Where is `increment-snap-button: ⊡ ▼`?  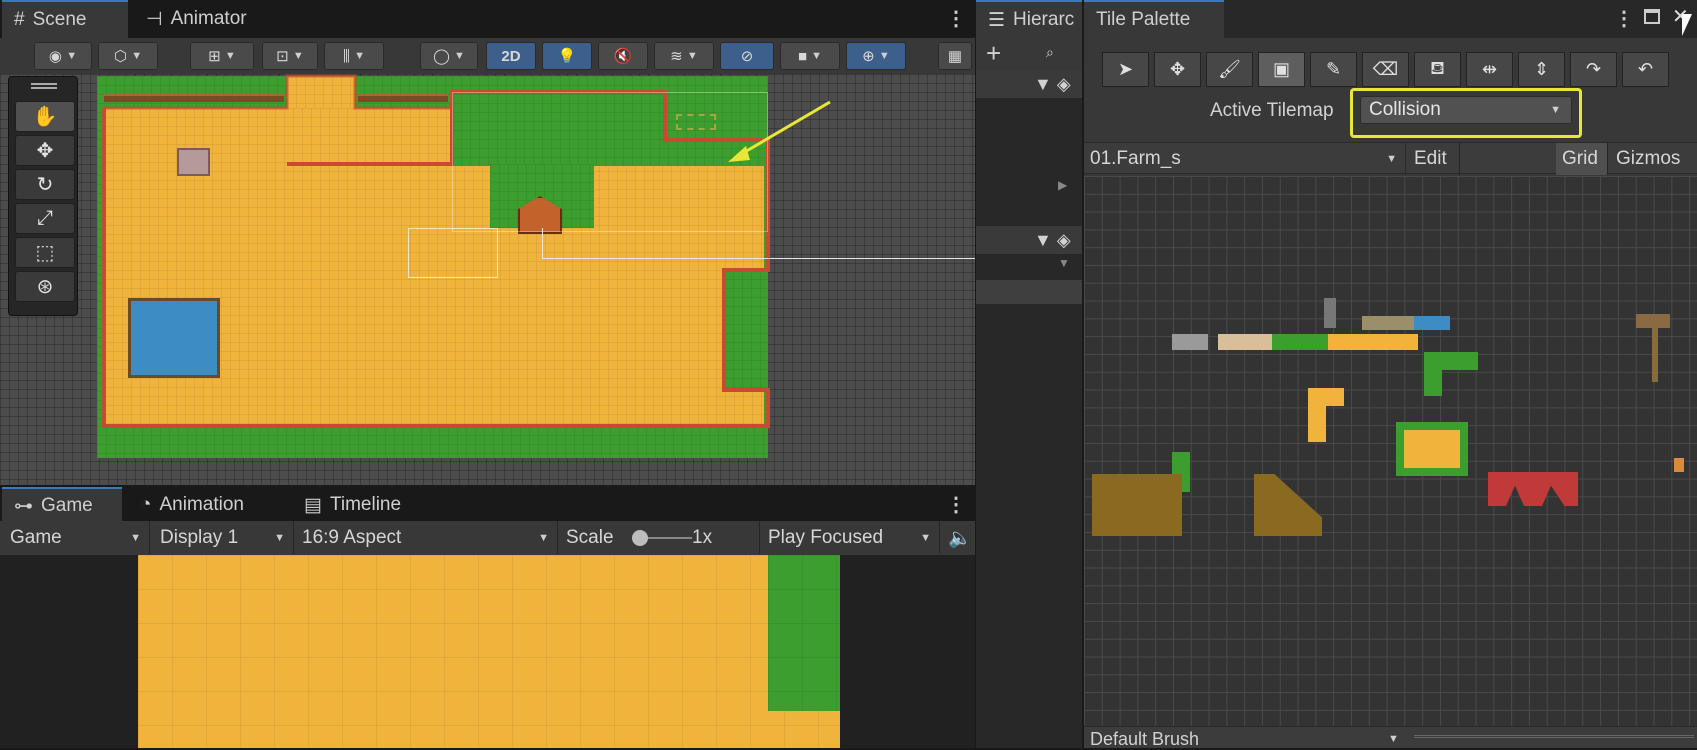 increment-snap-button: ⊡ ▼ is located at coordinates (290, 56).